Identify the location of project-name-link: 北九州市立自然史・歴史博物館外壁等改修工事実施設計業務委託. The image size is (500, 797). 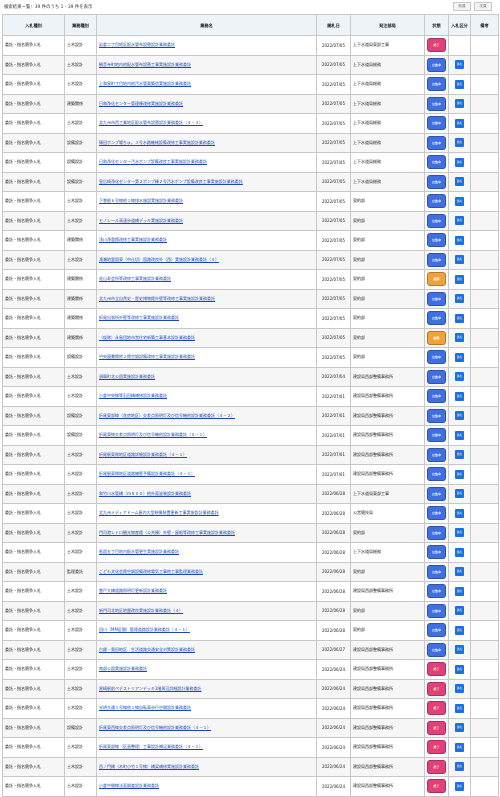
(157, 298).